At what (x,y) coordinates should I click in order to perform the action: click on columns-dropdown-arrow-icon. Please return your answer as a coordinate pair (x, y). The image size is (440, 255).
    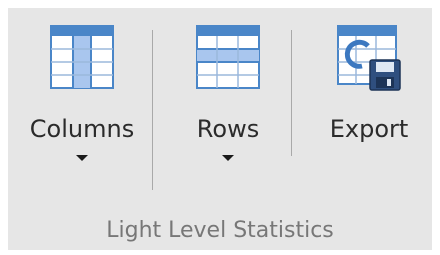
    Looking at the image, I should click on (82, 158).